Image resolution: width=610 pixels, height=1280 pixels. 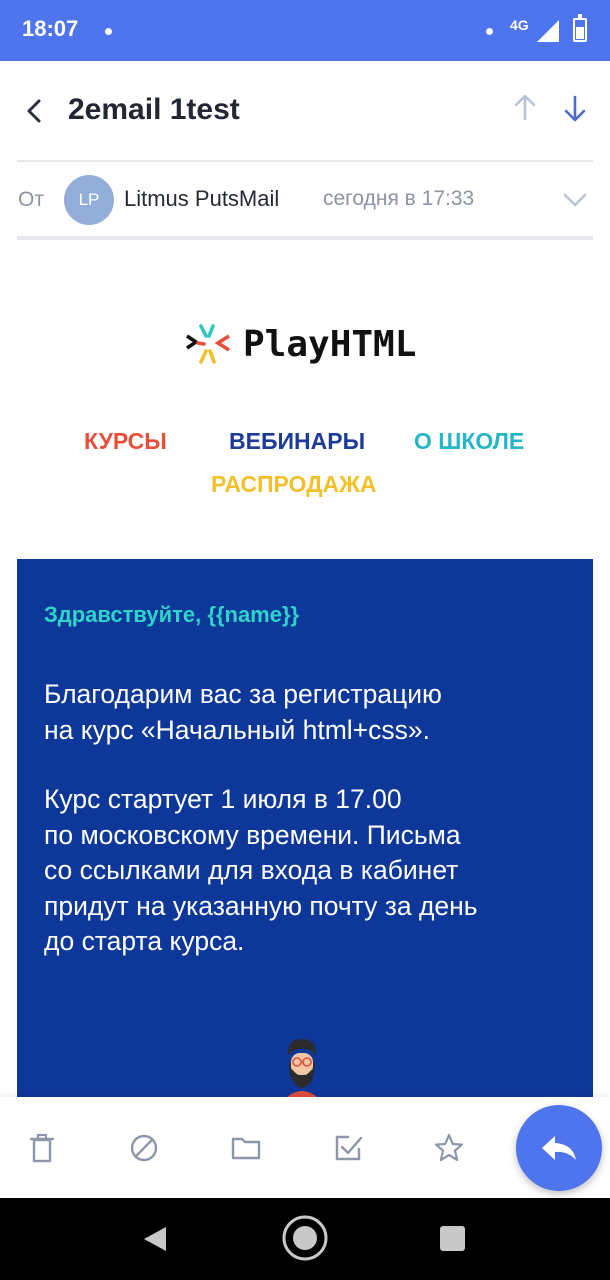 What do you see at coordinates (31, 199) in the screenshot?
I see `from-label: От` at bounding box center [31, 199].